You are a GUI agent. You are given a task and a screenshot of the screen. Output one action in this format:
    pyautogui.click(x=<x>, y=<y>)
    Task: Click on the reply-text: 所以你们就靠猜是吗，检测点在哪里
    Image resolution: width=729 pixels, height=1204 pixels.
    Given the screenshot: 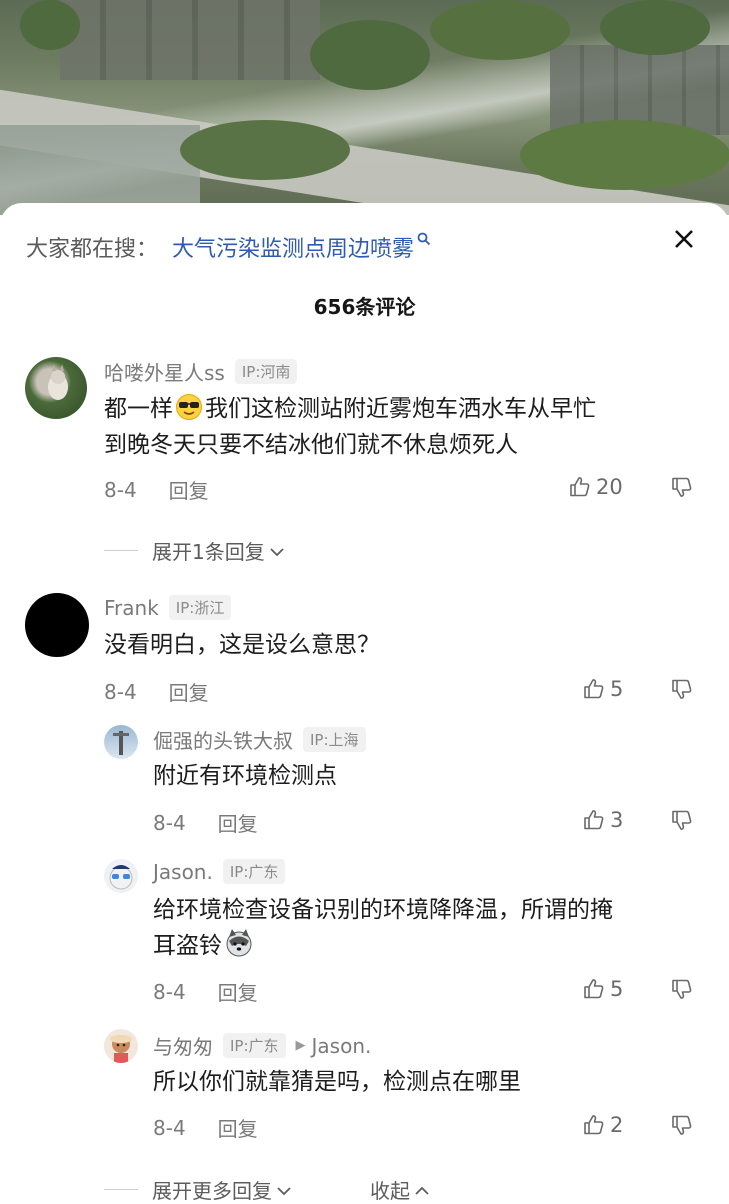 What is the action you would take?
    pyautogui.click(x=337, y=1082)
    